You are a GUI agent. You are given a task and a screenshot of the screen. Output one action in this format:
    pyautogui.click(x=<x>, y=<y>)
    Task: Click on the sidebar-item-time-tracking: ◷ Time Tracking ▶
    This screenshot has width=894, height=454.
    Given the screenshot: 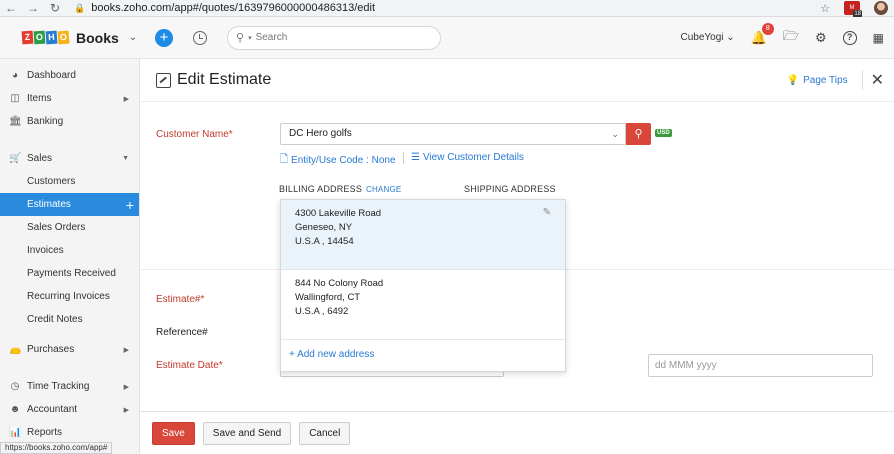 What is the action you would take?
    pyautogui.click(x=69, y=386)
    